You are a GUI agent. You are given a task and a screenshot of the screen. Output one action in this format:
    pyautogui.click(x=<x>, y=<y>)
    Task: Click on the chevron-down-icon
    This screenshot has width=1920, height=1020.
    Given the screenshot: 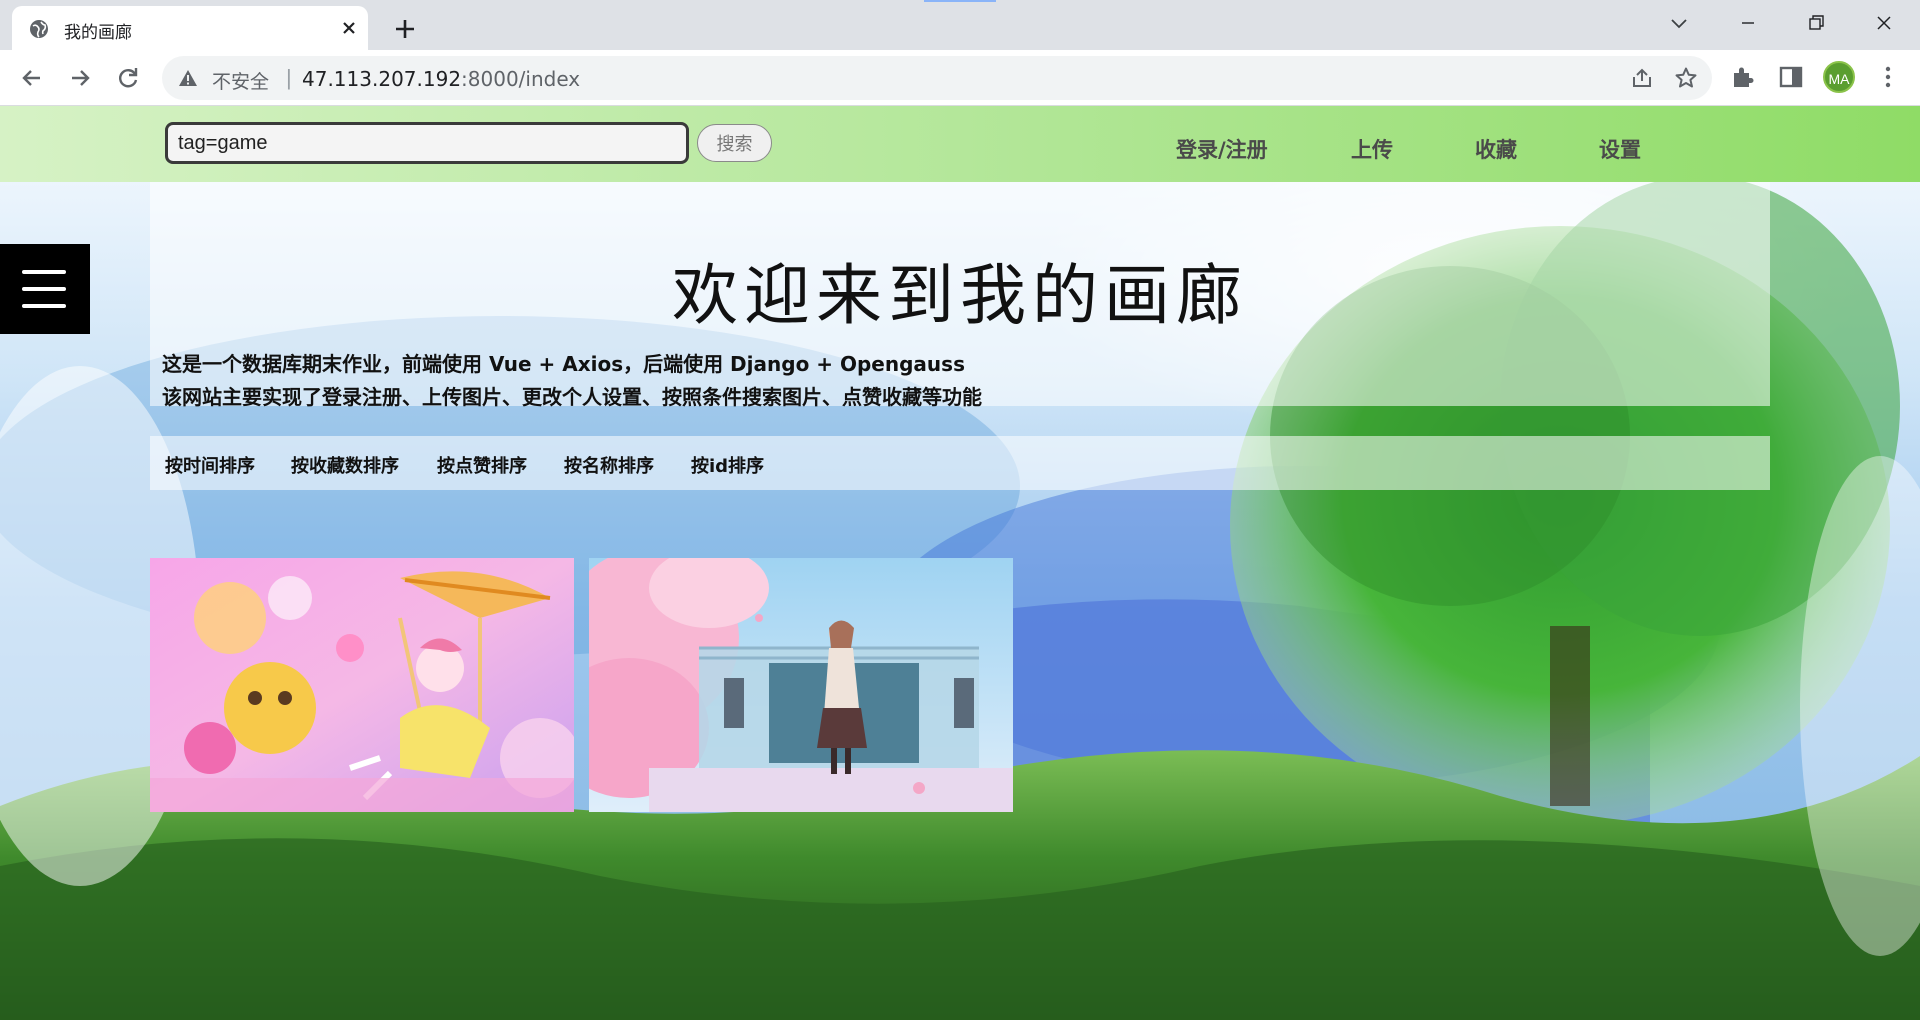 What is the action you would take?
    pyautogui.click(x=1679, y=23)
    